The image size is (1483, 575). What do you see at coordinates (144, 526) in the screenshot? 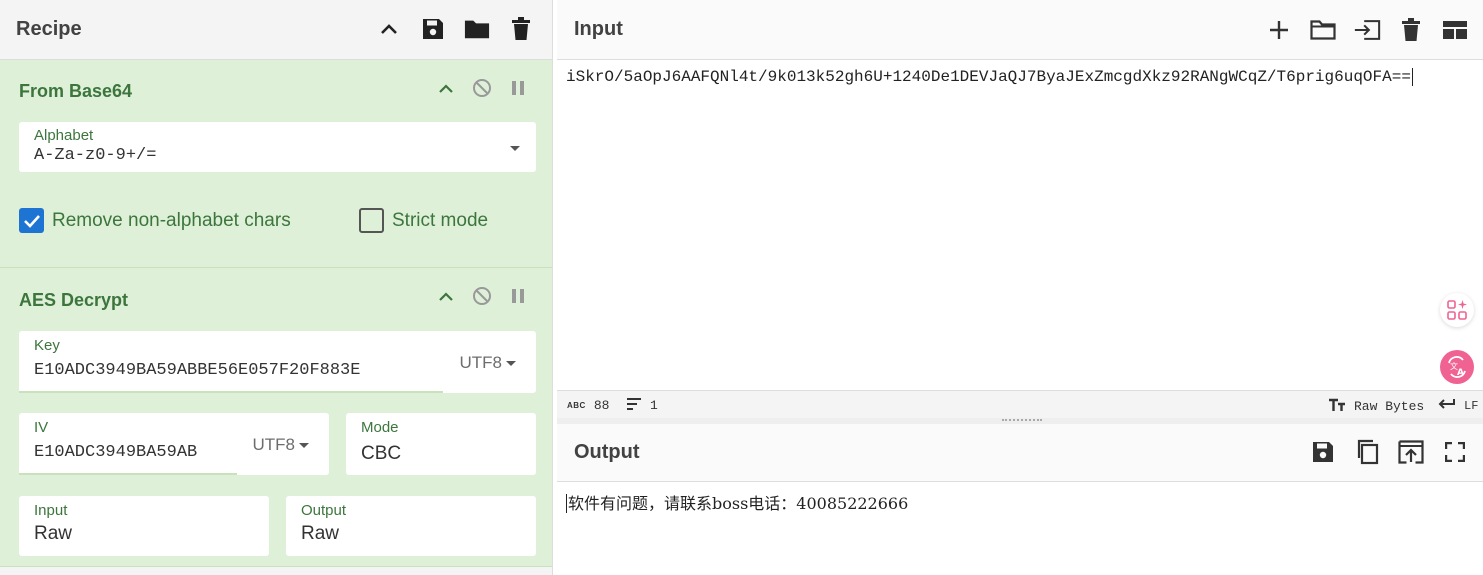
I see `input-format-select: Input Raw` at bounding box center [144, 526].